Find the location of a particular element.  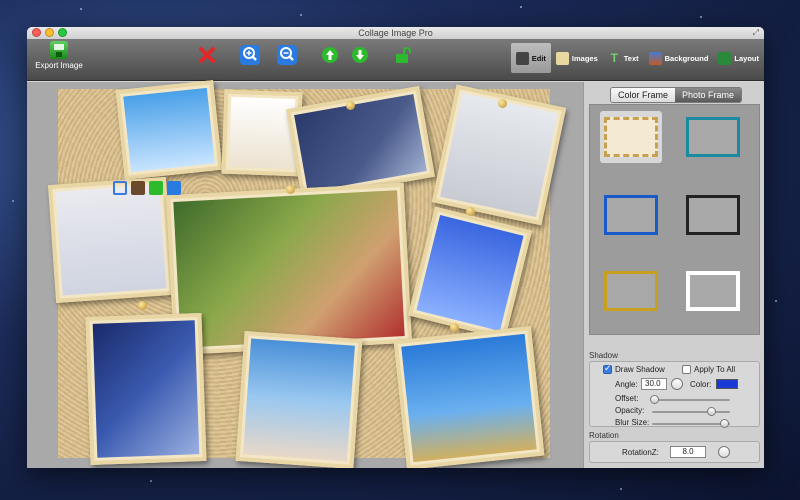

delete-button is located at coordinates (207, 55).